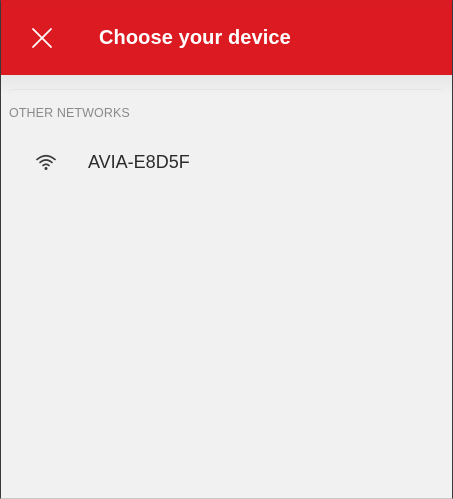 This screenshot has width=453, height=499. What do you see at coordinates (69, 113) in the screenshot?
I see `section-header-other-networks: OTHER NETWORKS` at bounding box center [69, 113].